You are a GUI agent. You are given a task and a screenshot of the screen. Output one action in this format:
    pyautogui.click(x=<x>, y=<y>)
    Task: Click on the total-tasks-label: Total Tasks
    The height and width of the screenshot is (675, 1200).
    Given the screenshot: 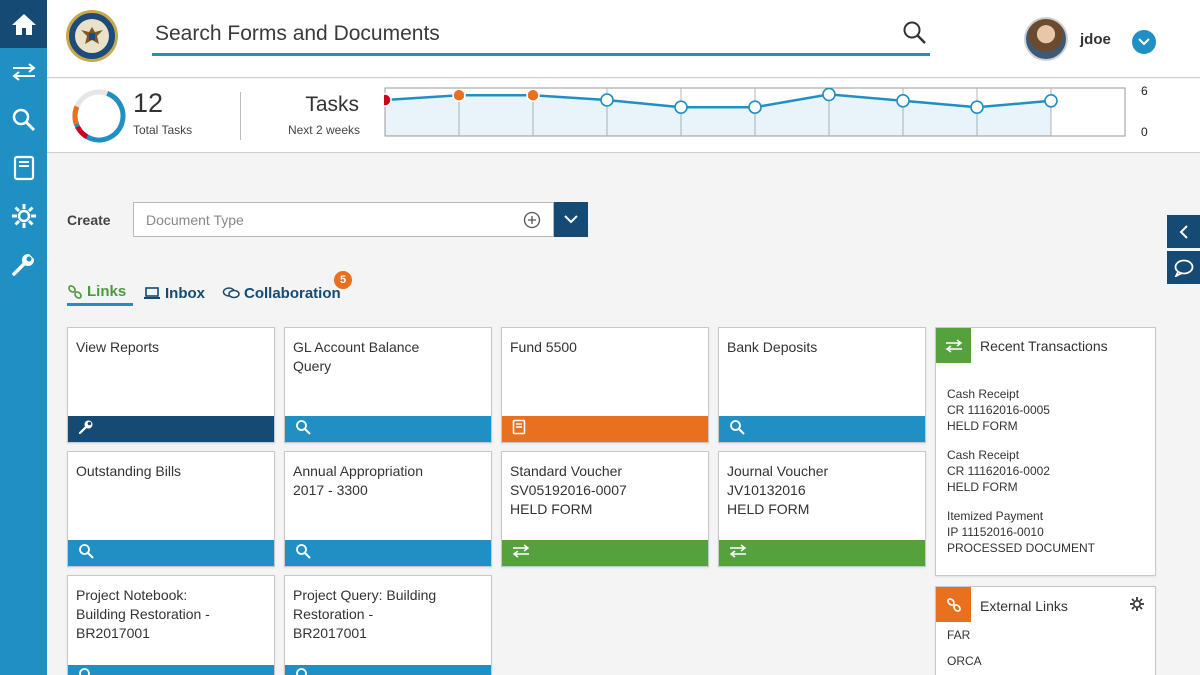 What is the action you would take?
    pyautogui.click(x=163, y=130)
    